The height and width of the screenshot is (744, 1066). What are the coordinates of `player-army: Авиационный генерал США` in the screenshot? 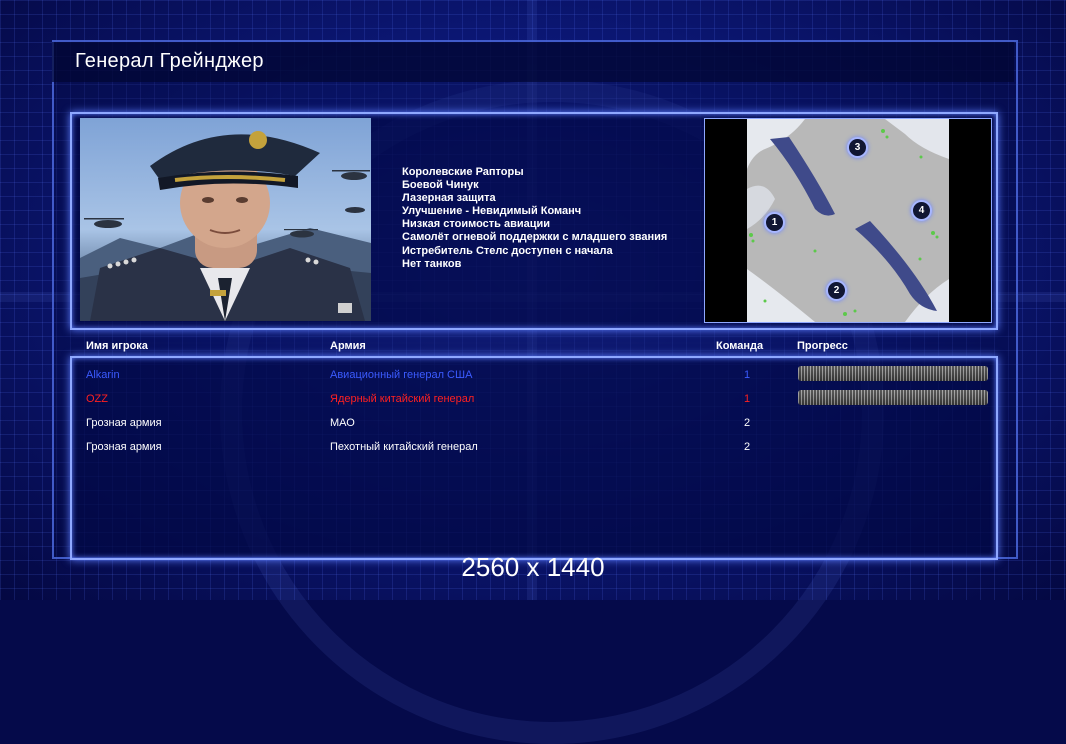 It's located at (401, 375).